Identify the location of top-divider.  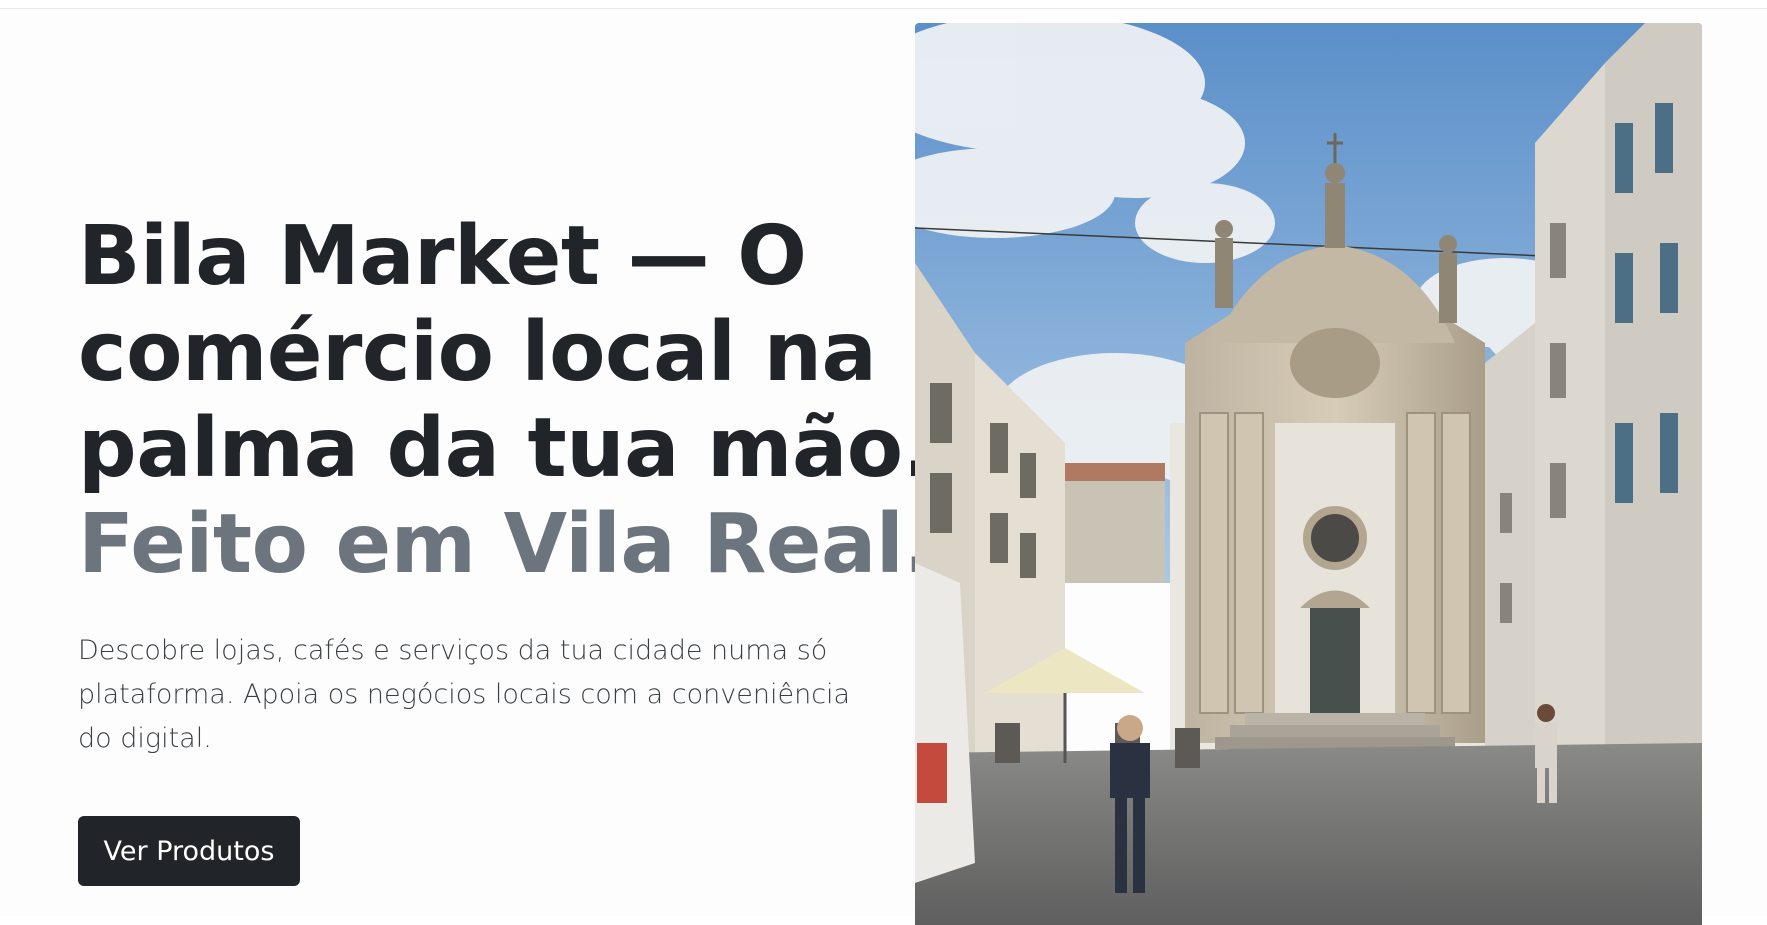
(883, 4).